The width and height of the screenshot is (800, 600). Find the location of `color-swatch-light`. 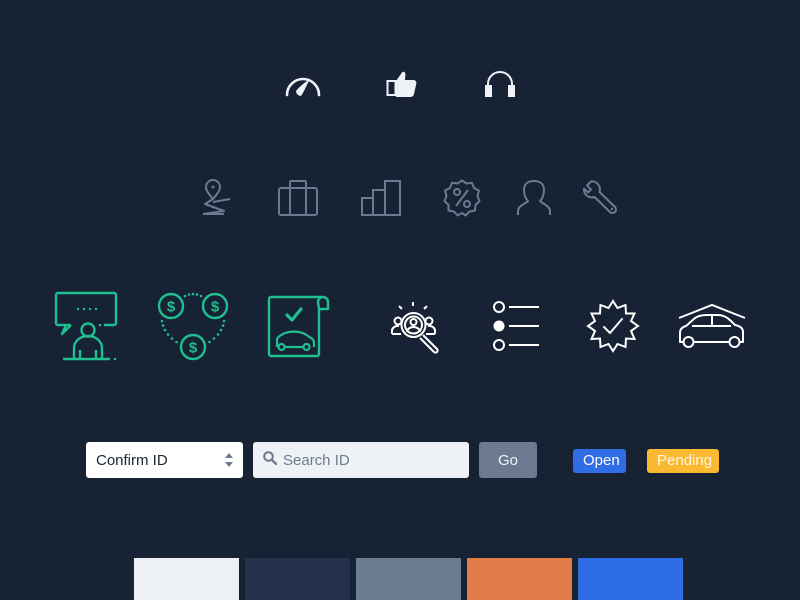

color-swatch-light is located at coordinates (186, 579).